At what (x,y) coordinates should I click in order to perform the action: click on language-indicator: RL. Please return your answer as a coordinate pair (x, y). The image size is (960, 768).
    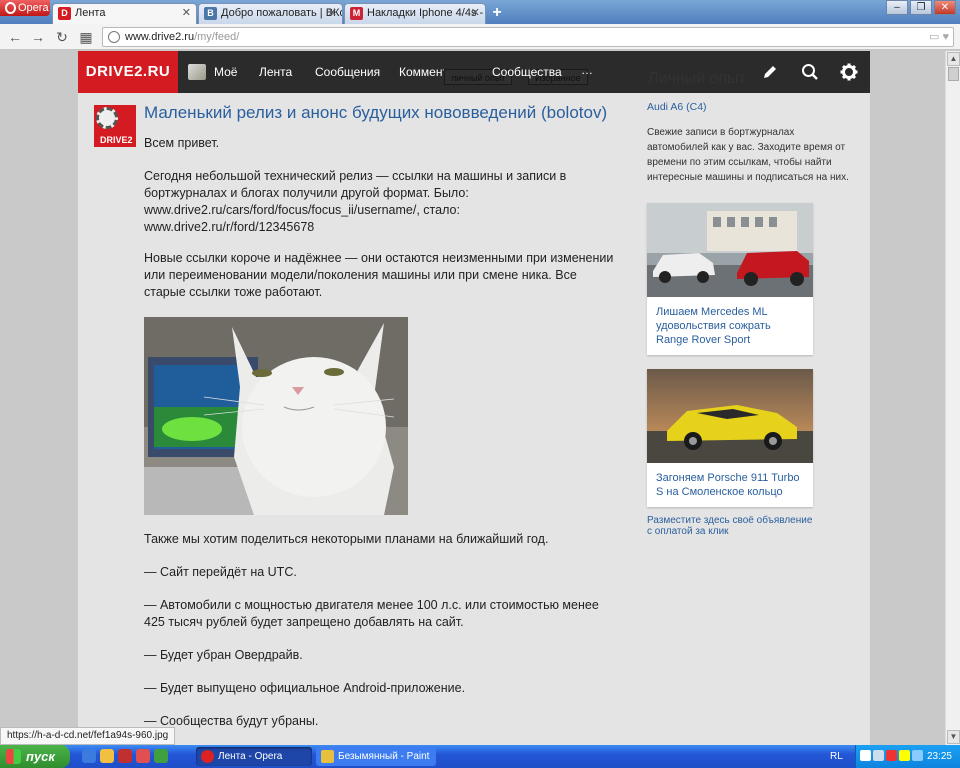
    Looking at the image, I should click on (836, 756).